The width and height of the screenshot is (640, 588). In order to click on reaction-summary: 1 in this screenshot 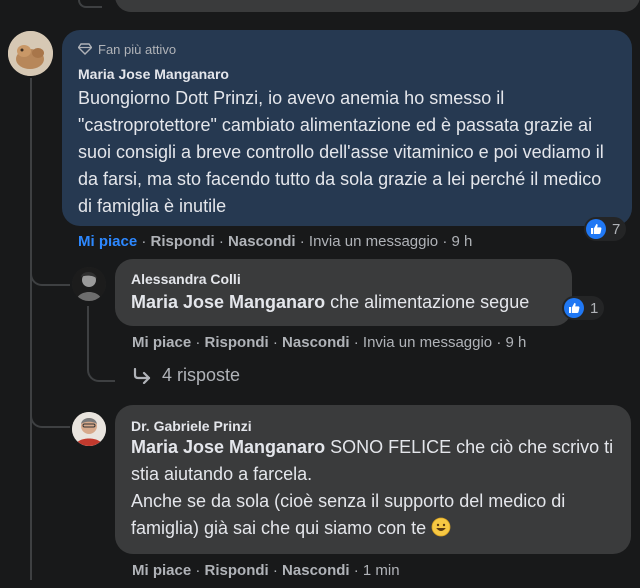, I will do `click(583, 308)`.